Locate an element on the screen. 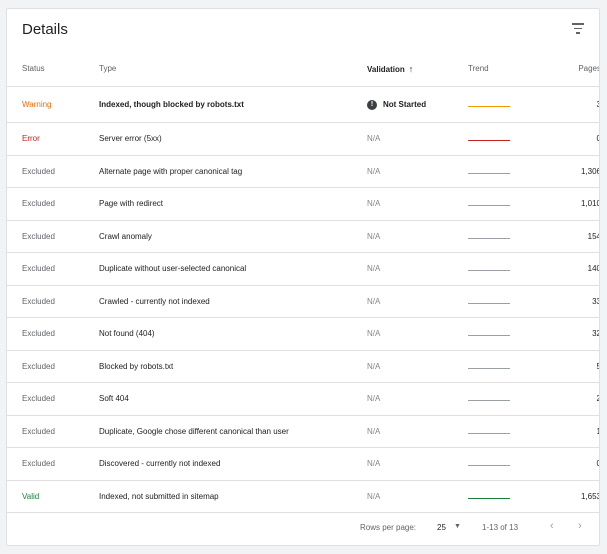 The height and width of the screenshot is (554, 607). table-row: ExcludedBlocked by robots.txtN/A 5 is located at coordinates (303, 366).